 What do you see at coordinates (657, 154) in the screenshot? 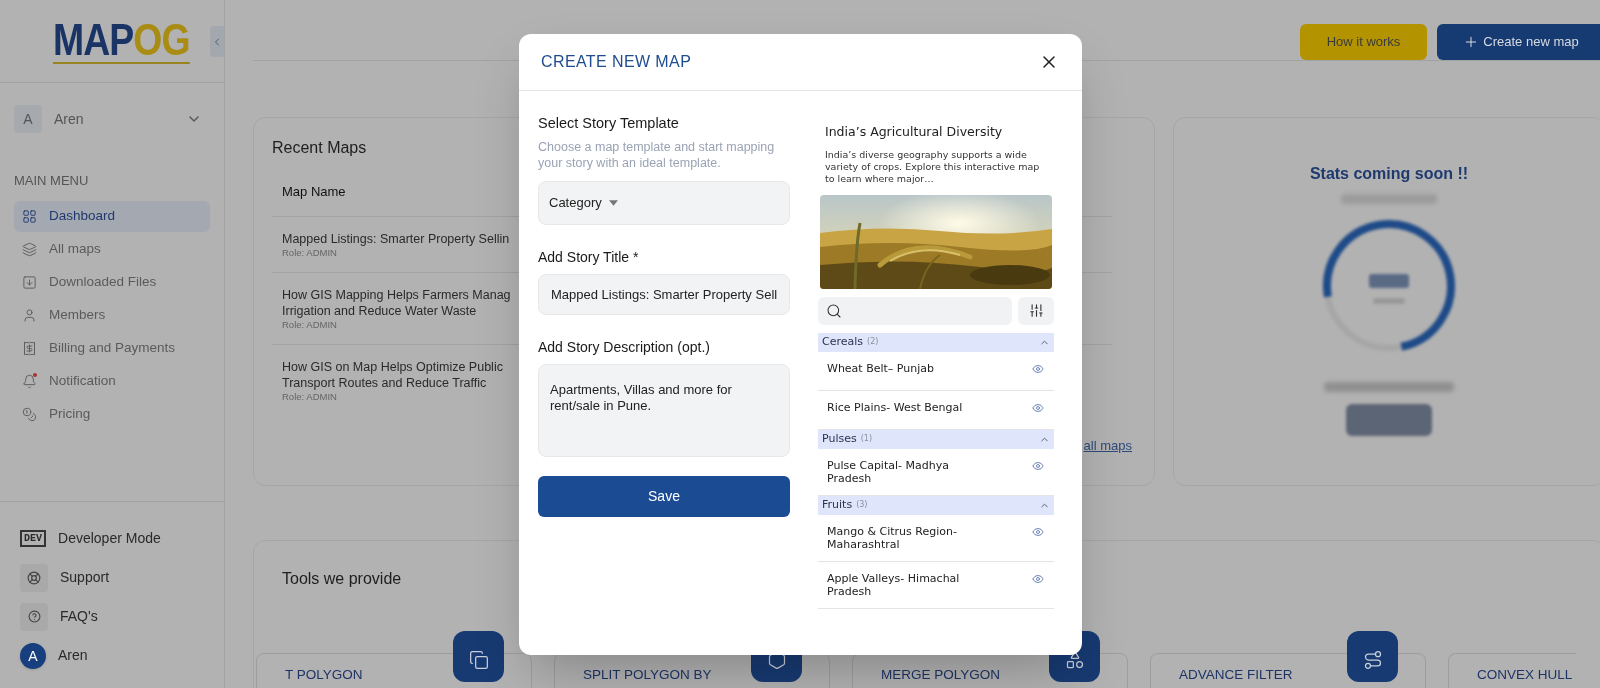
I see `hint-text: Choose a map template and start mapping your story with an ideal template.` at bounding box center [657, 154].